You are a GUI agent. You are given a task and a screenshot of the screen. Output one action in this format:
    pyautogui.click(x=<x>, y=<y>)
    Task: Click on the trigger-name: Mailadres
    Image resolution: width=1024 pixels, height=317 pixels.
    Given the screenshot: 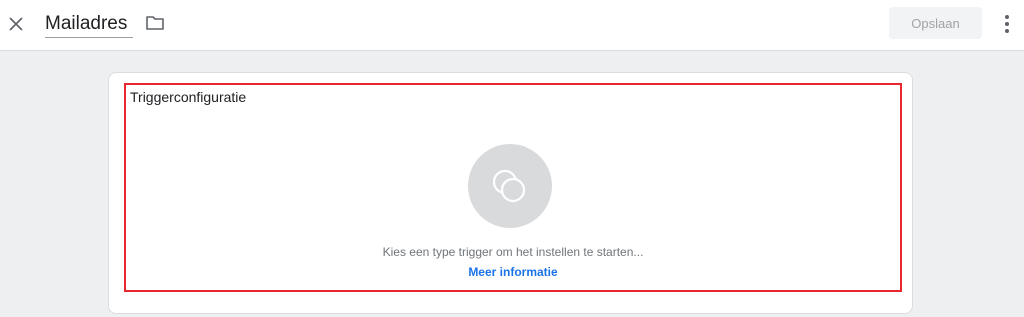 What is the action you would take?
    pyautogui.click(x=86, y=23)
    